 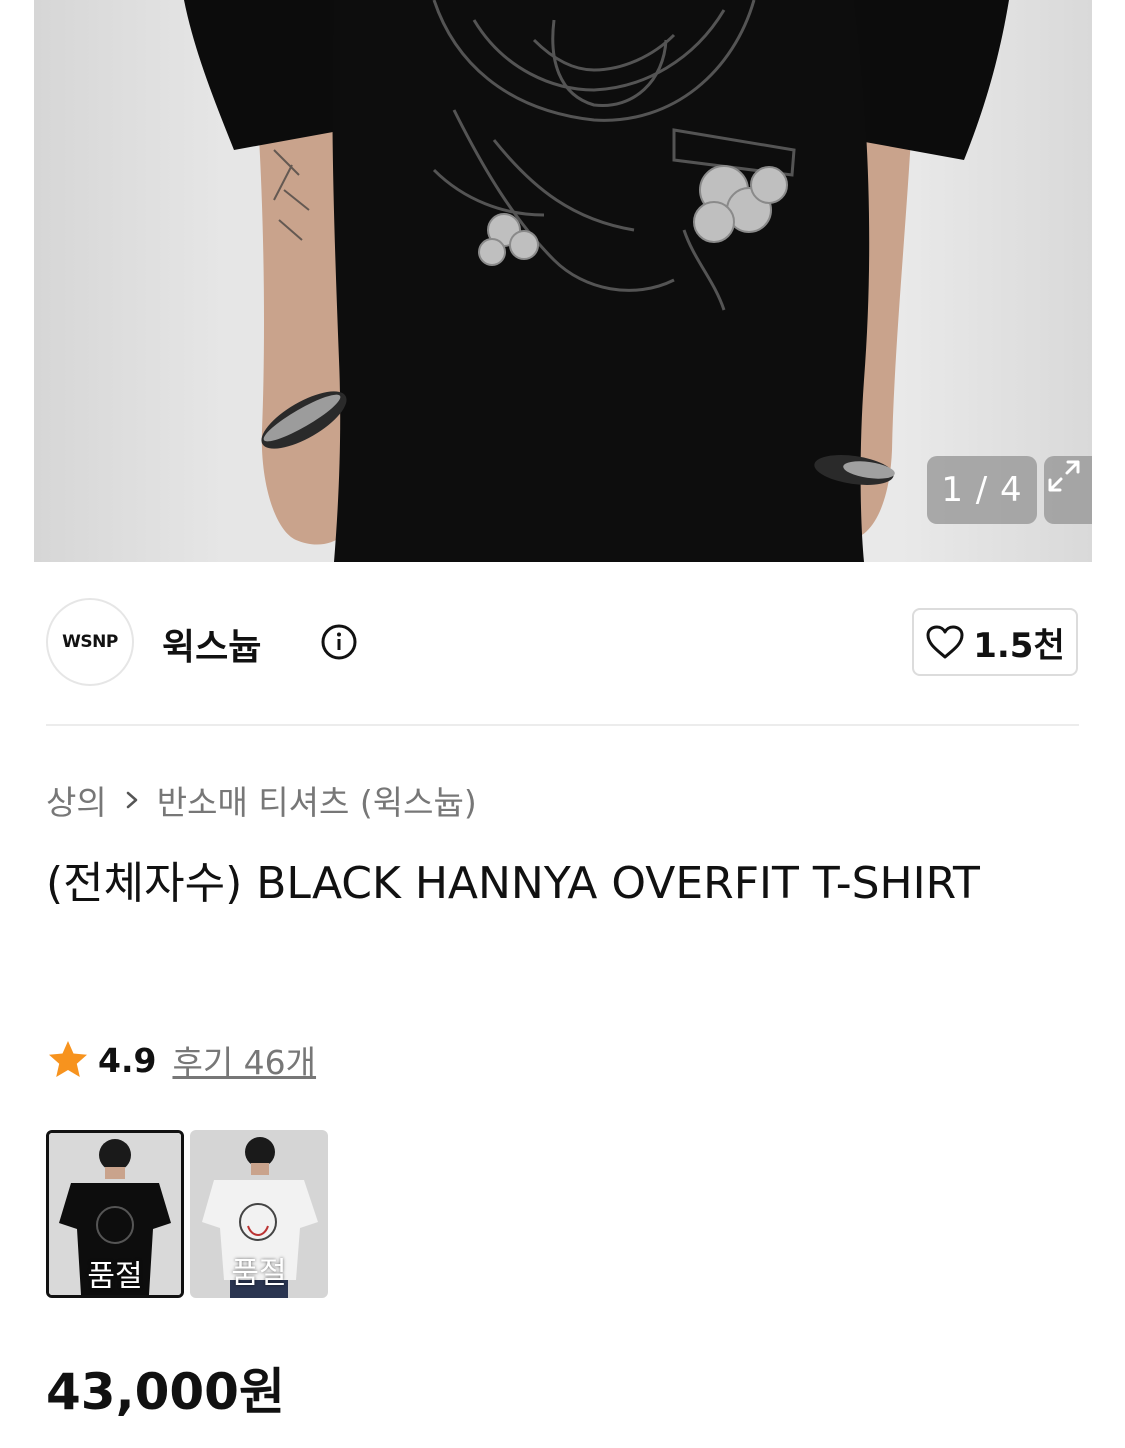 What do you see at coordinates (187, 1214) in the screenshot?
I see `variant-thumbnails: 품절 품절` at bounding box center [187, 1214].